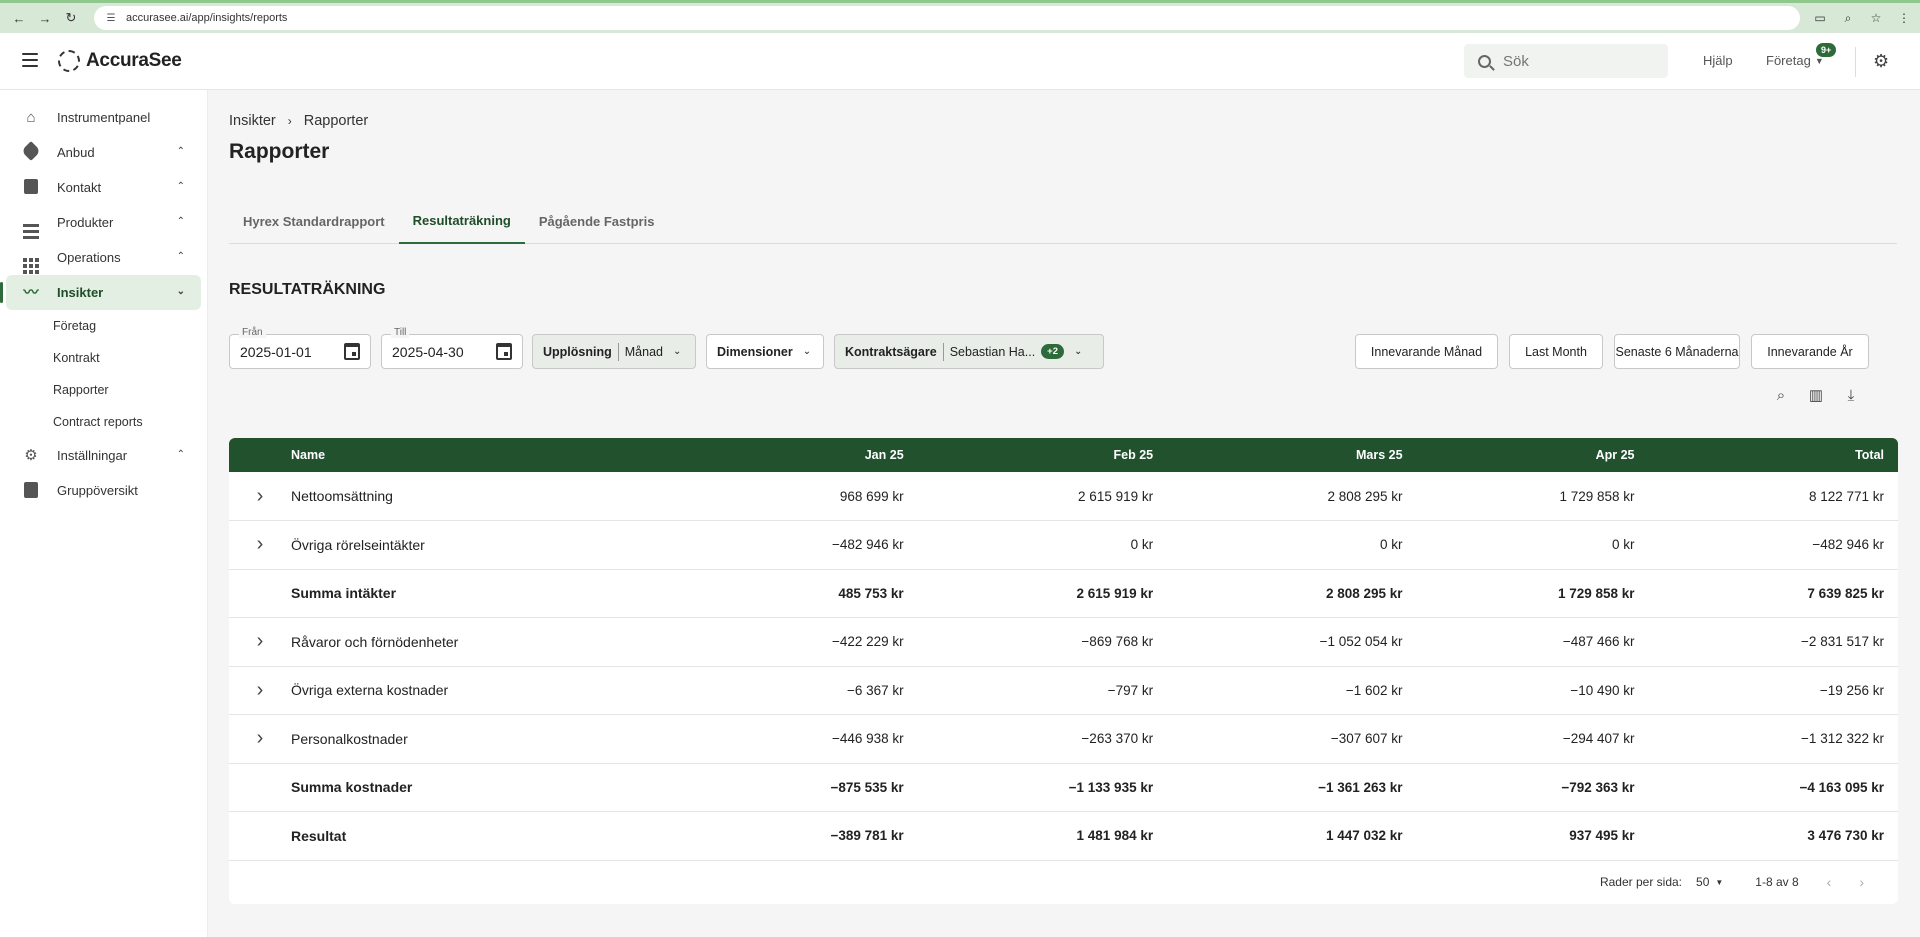  What do you see at coordinates (120, 61) in the screenshot?
I see `logo: AccuraSee` at bounding box center [120, 61].